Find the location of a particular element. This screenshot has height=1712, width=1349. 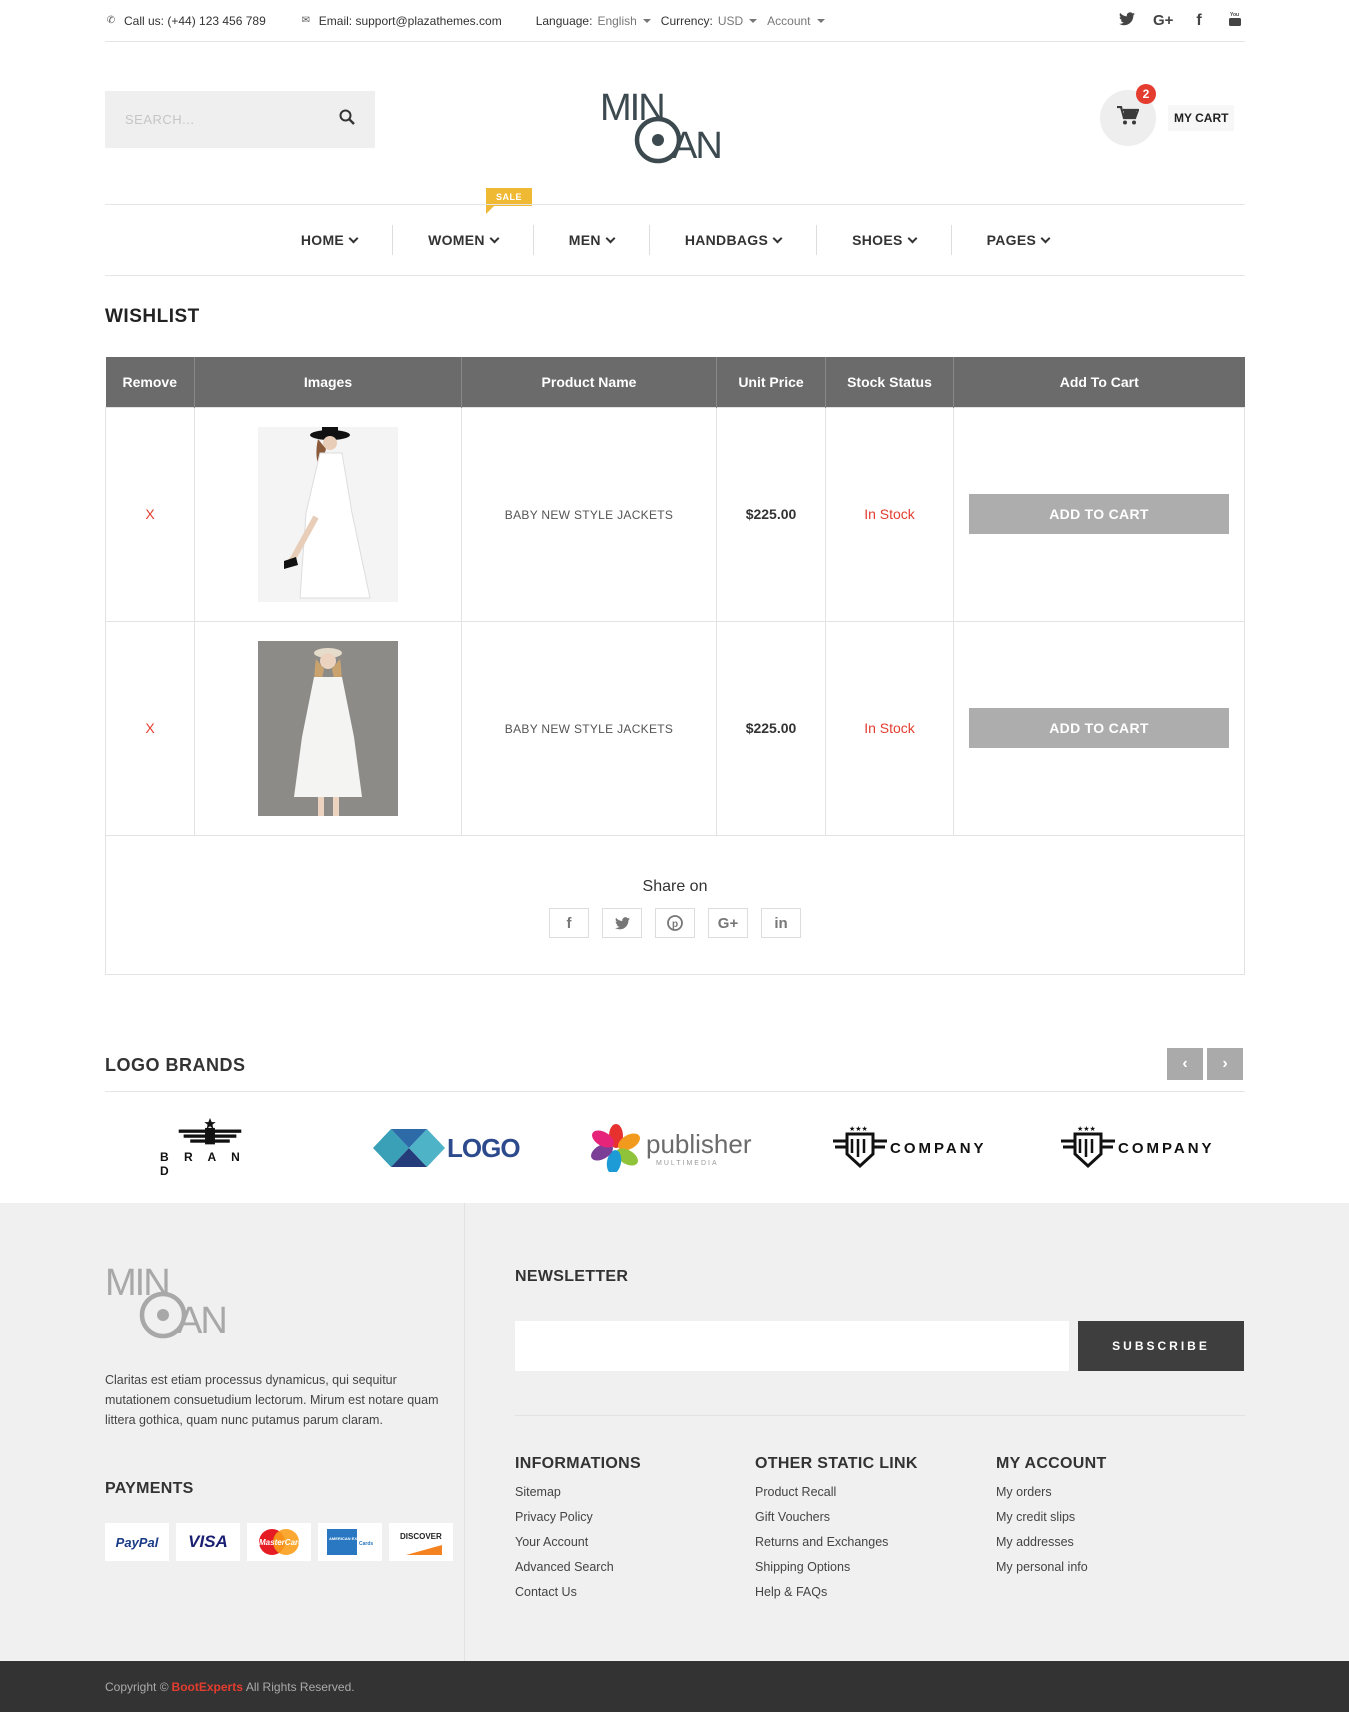

chevron-left-icon: ‹ is located at coordinates (1185, 1064).